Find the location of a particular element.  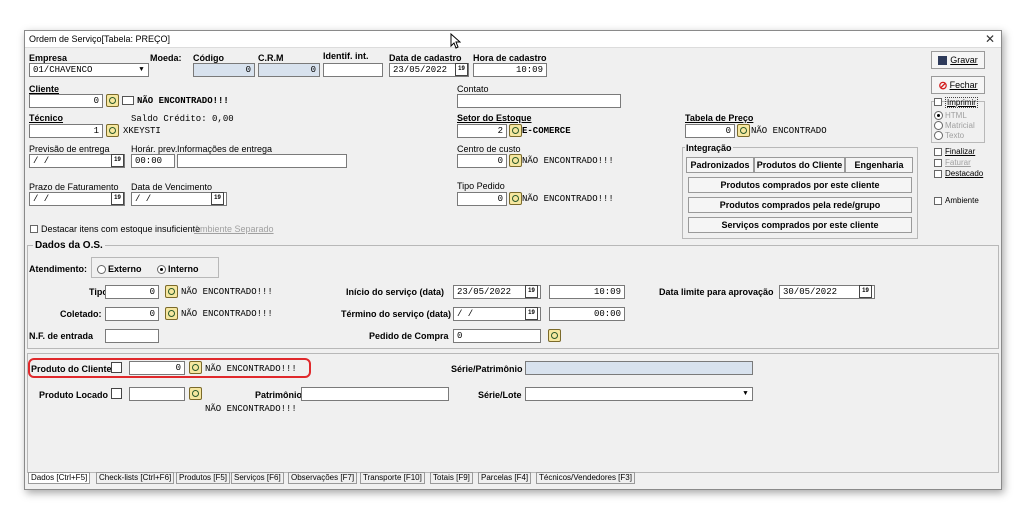

tab-check-lists: Check-lists [Ctrl+F6] is located at coordinates (135, 478).